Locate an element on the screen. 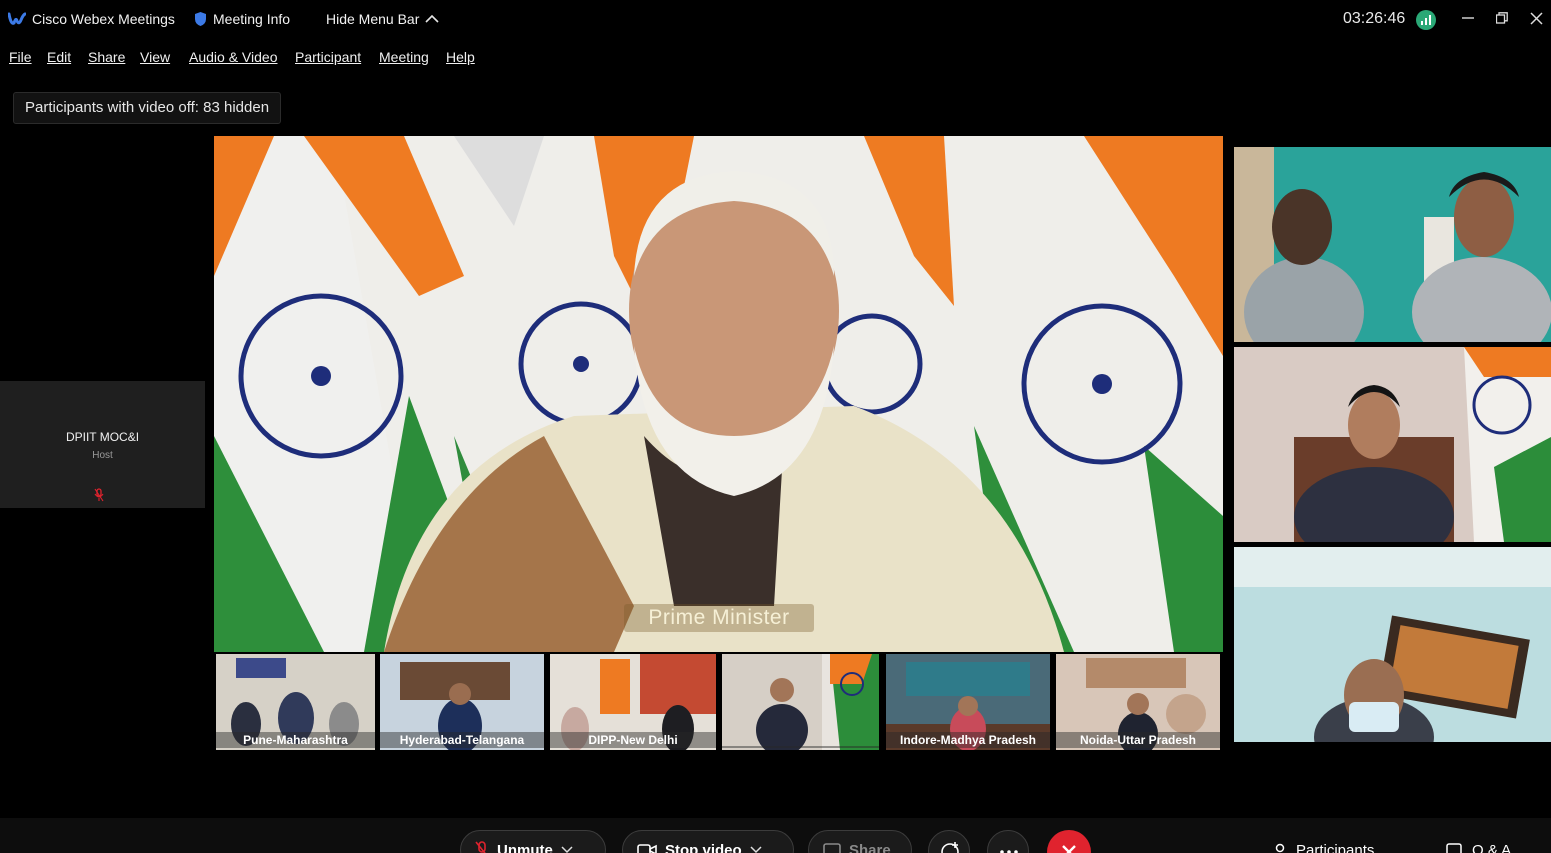 This screenshot has height=853, width=1551. filmstrip-tile: DIPP-New Delhi is located at coordinates (633, 702).